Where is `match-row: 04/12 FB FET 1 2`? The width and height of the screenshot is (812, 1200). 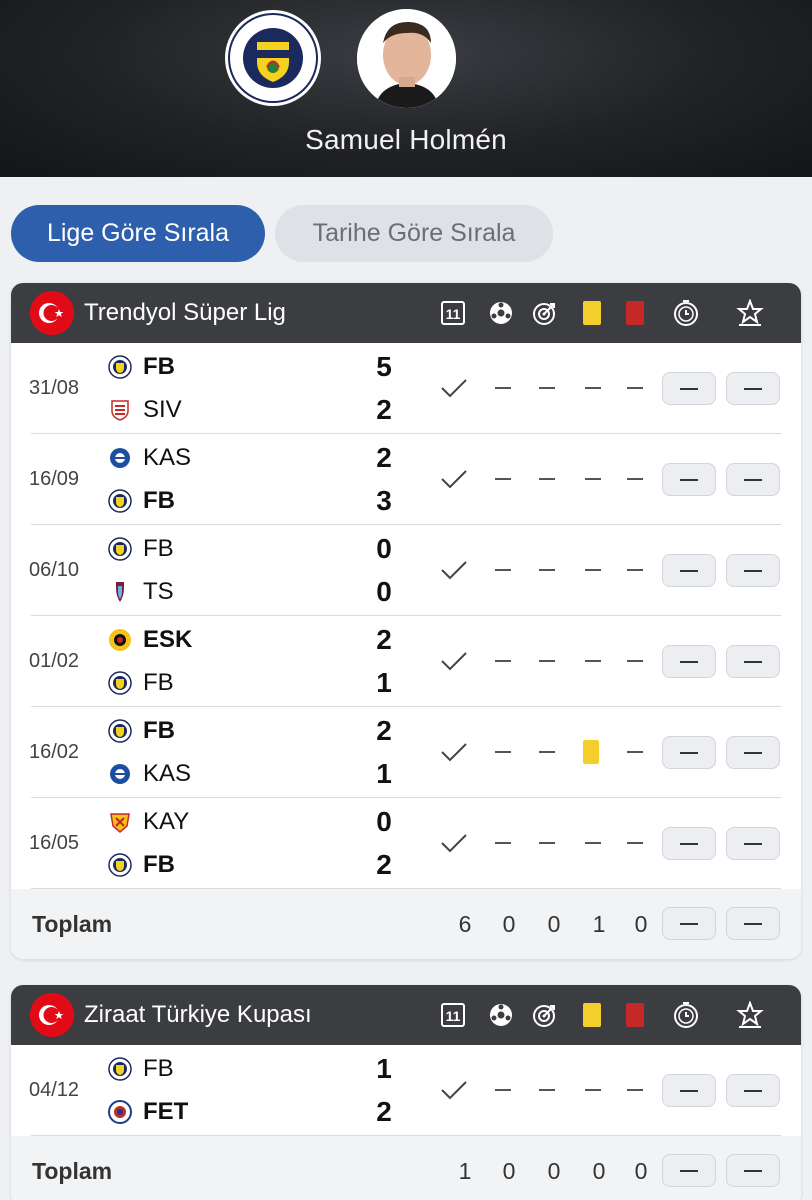 match-row: 04/12 FB FET 1 2 is located at coordinates (406, 1090).